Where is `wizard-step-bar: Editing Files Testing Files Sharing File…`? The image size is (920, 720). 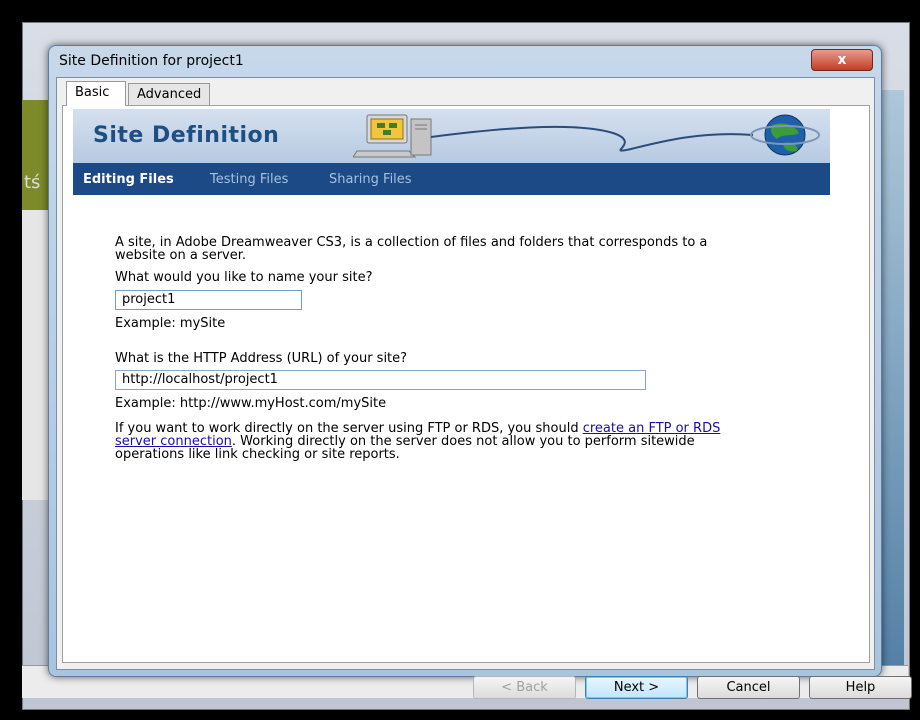
wizard-step-bar: Editing Files Testing Files Sharing File… is located at coordinates (451, 179).